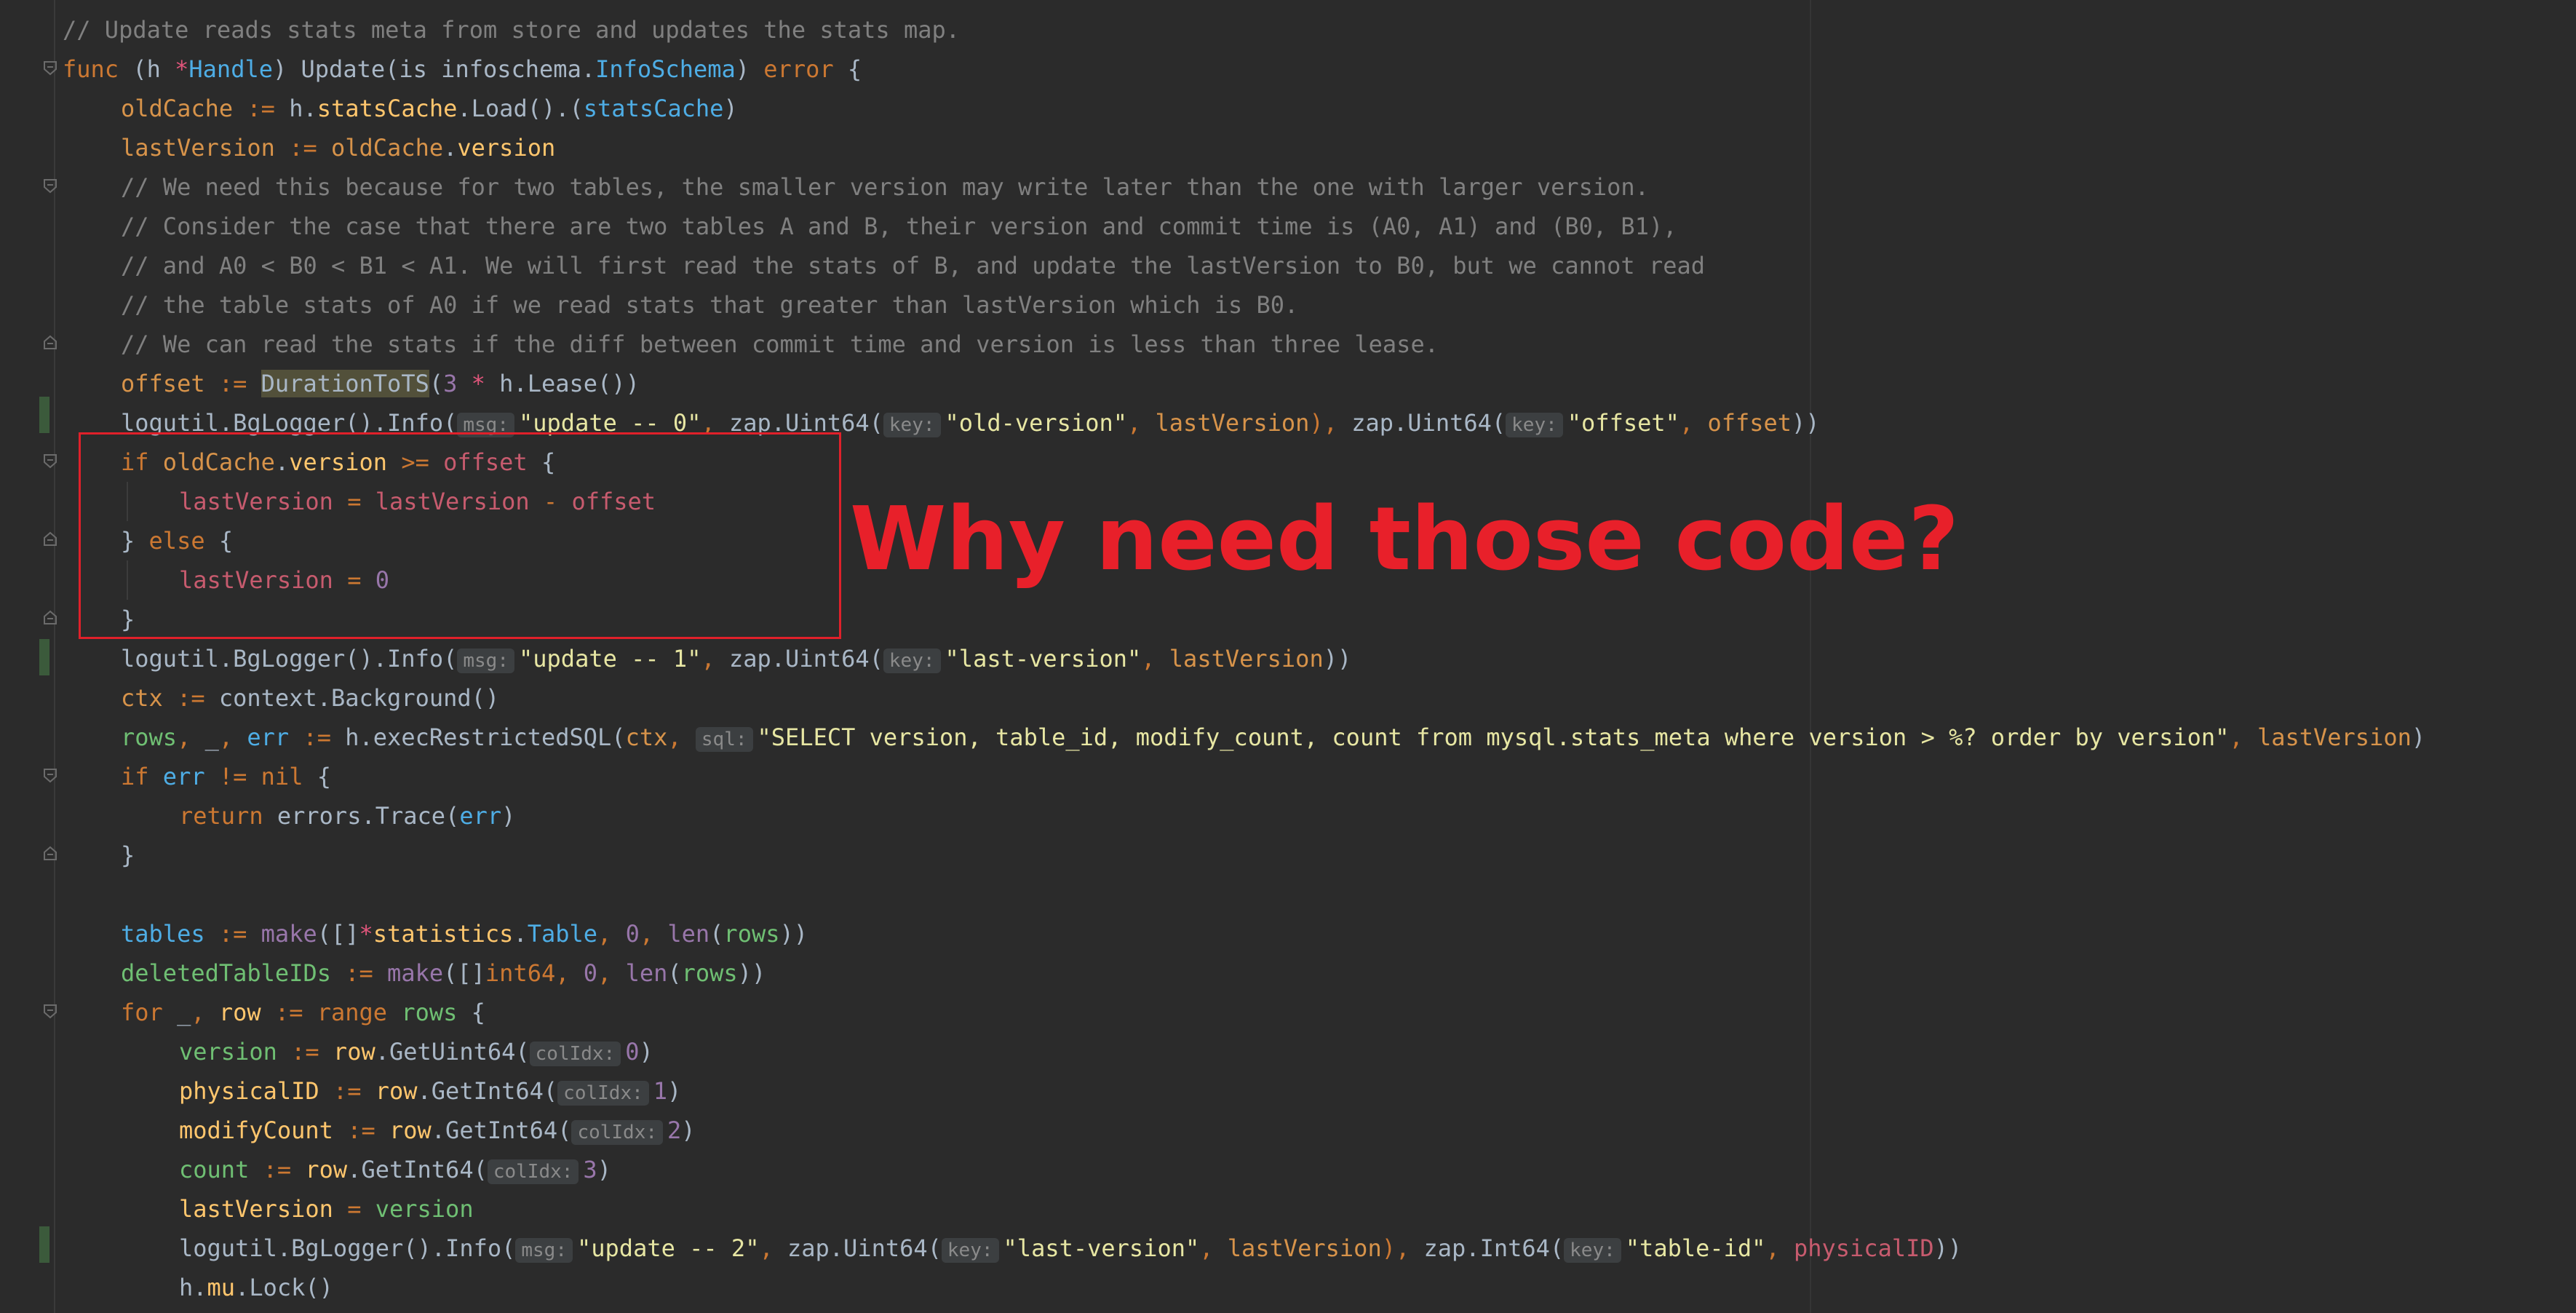 This screenshot has width=2576, height=1313. I want to click on code-line: ctx := context.Background(), so click(1244, 698).